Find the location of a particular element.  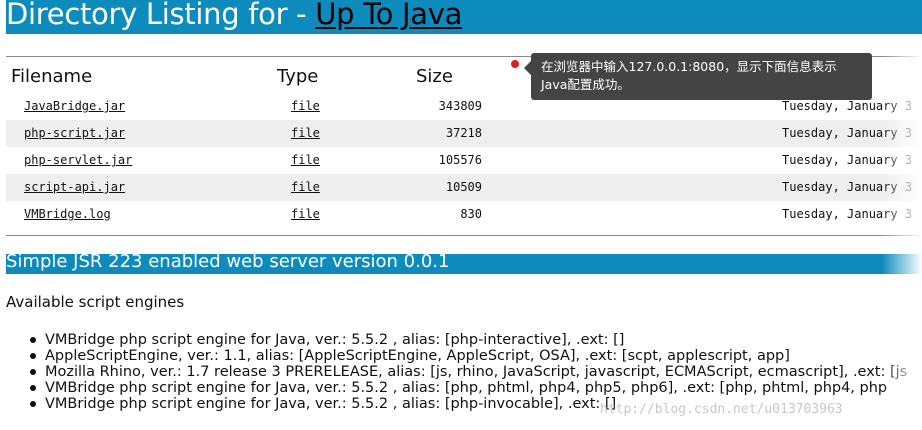

page-title: Directory Listing for - Up To Java is located at coordinates (234, 15).